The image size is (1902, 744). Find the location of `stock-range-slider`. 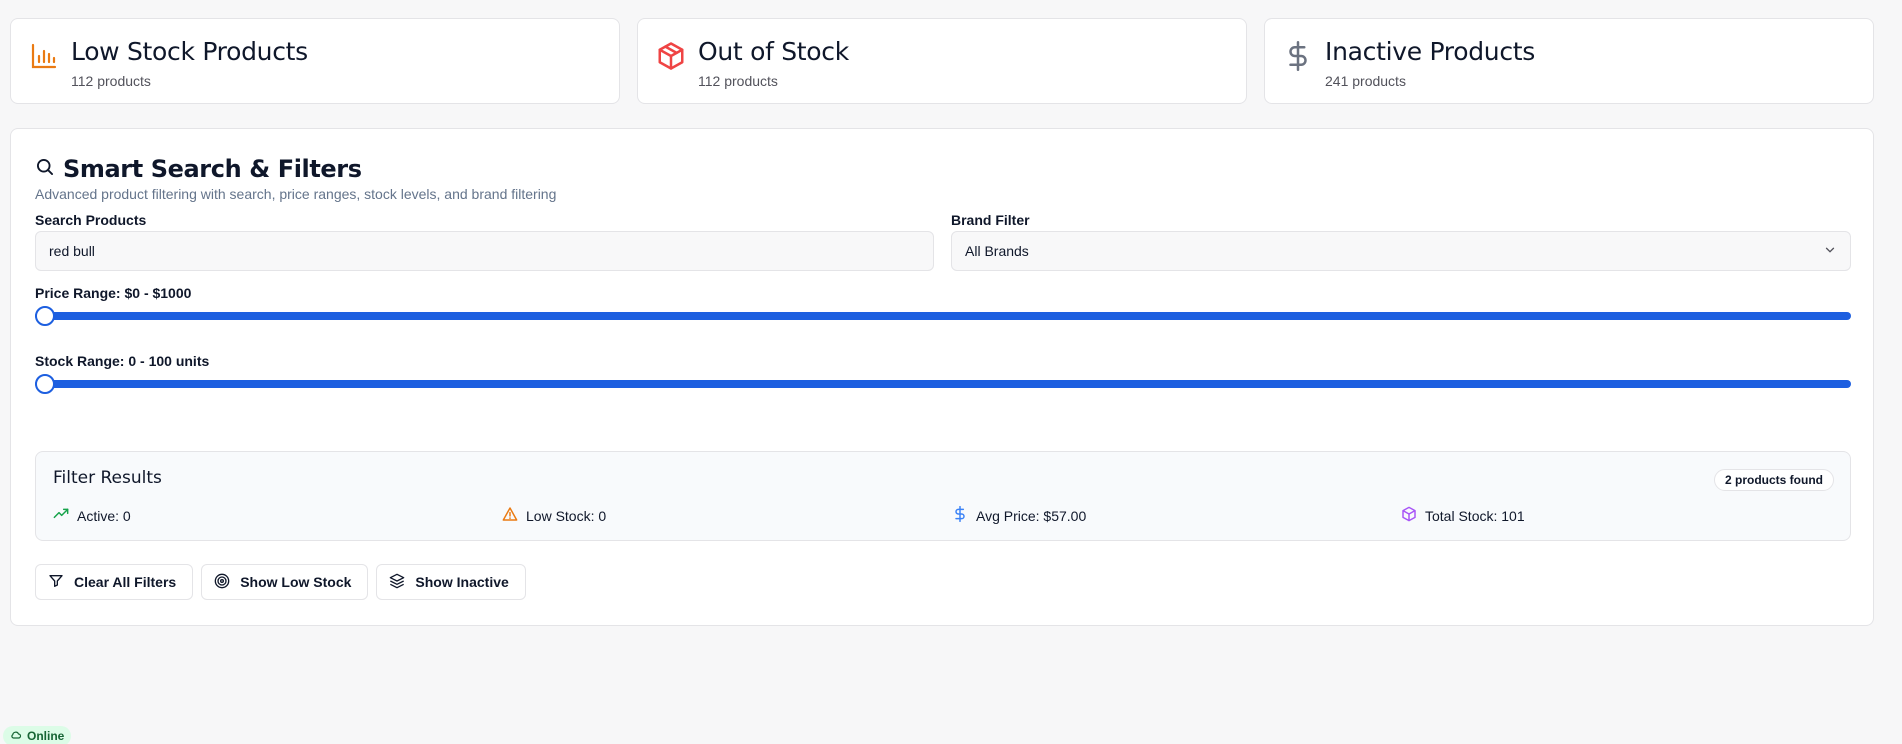

stock-range-slider is located at coordinates (943, 383).